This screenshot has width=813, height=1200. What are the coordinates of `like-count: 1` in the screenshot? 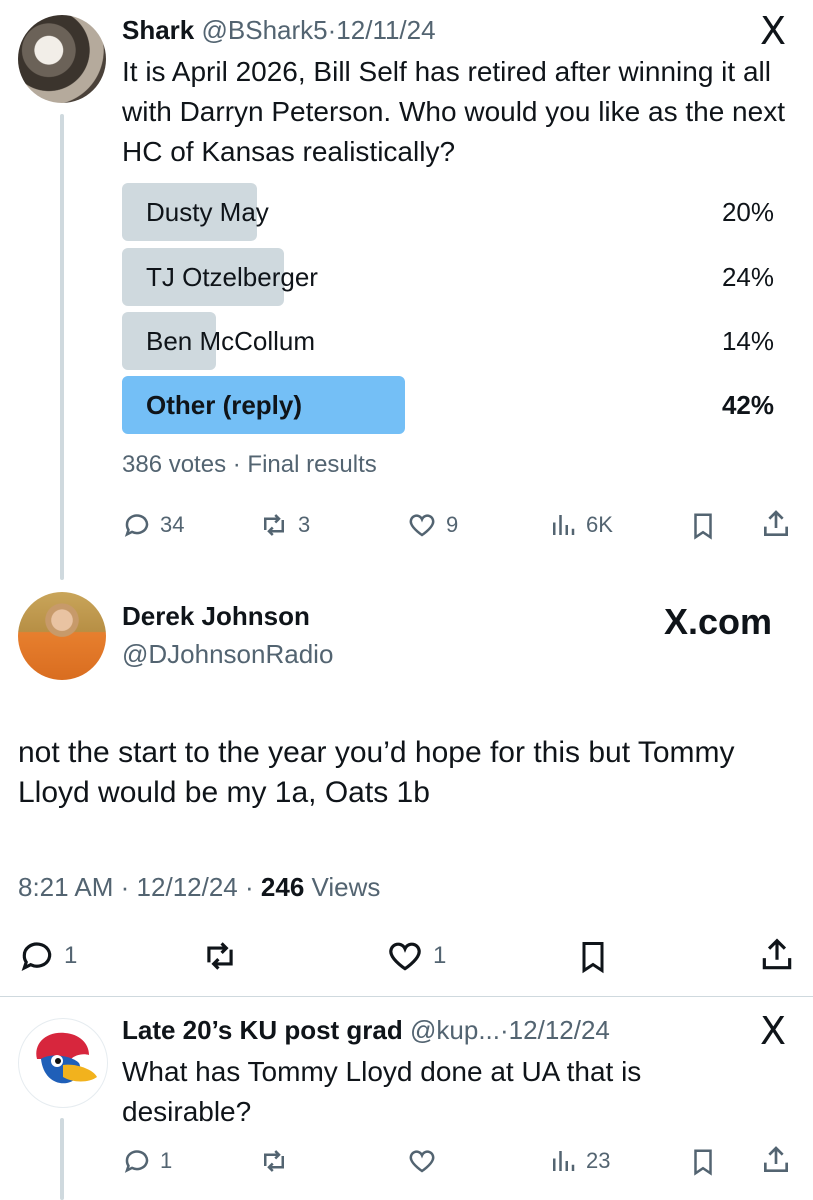 It's located at (440, 955).